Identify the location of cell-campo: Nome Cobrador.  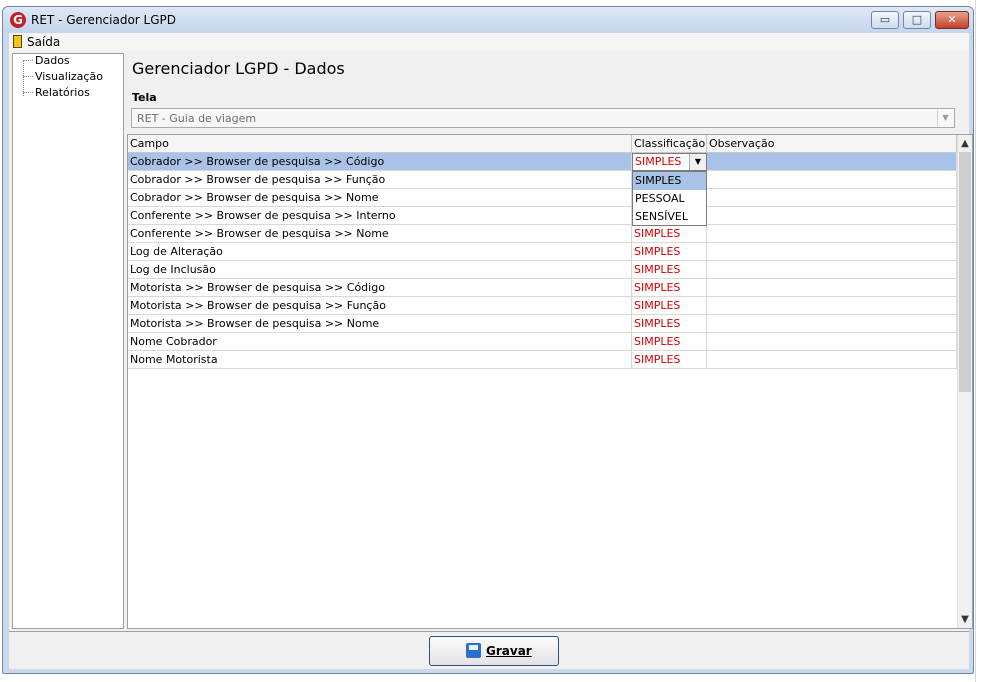
(380, 342).